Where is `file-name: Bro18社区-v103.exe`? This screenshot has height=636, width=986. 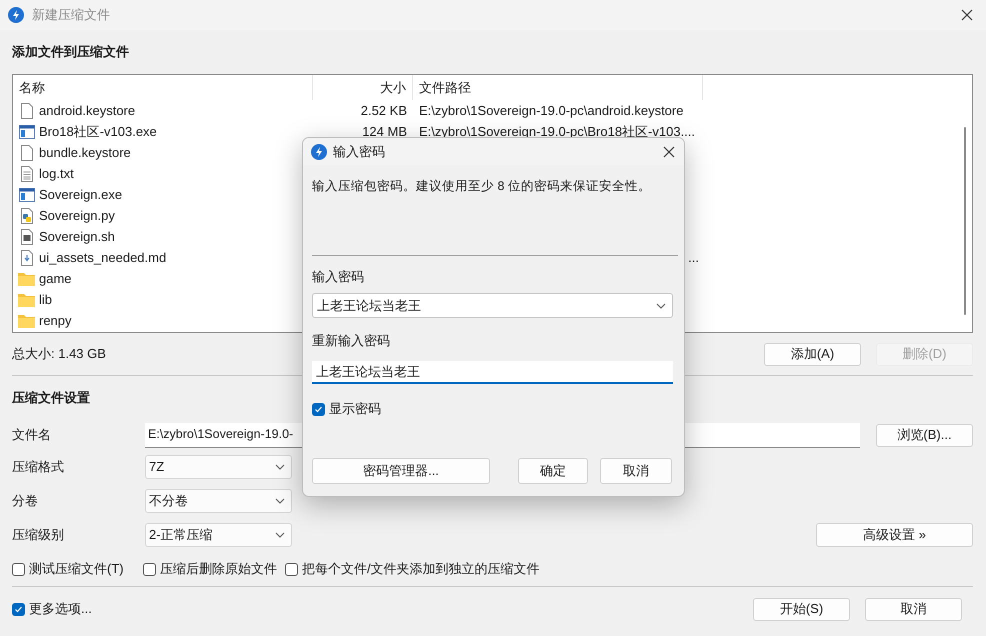
file-name: Bro18社区-v103.exe is located at coordinates (98, 132).